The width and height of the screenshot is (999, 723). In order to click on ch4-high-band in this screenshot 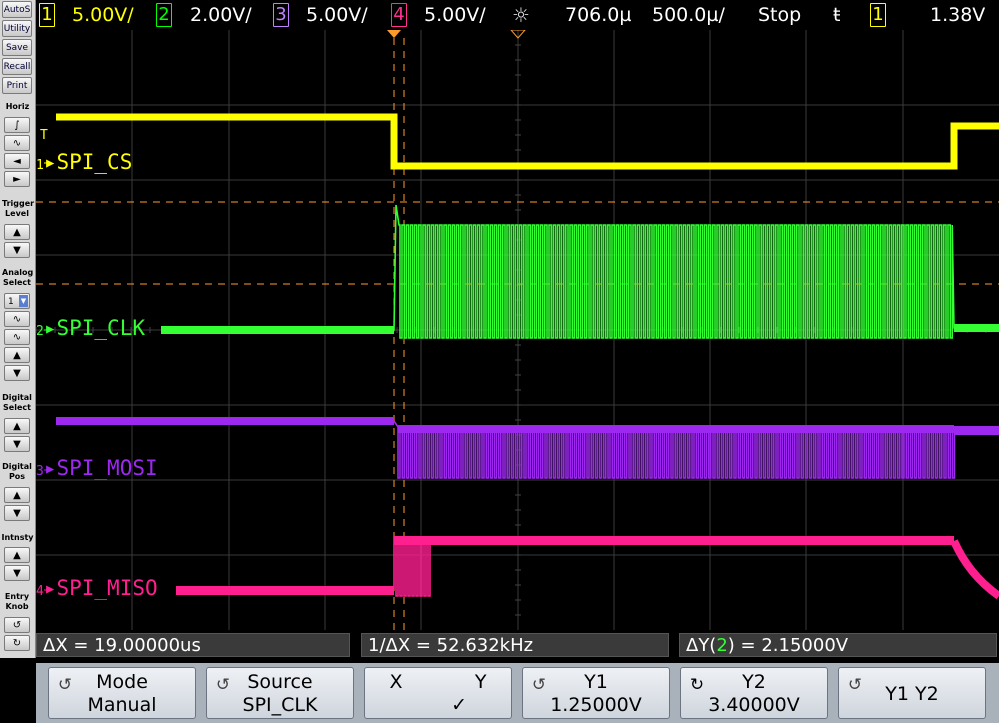, I will do `click(674, 540)`.